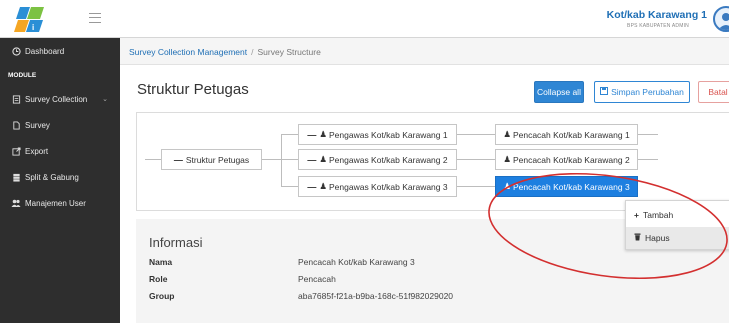  Describe the element at coordinates (60, 151) in the screenshot. I see `sidebar-item-export: Export` at that location.